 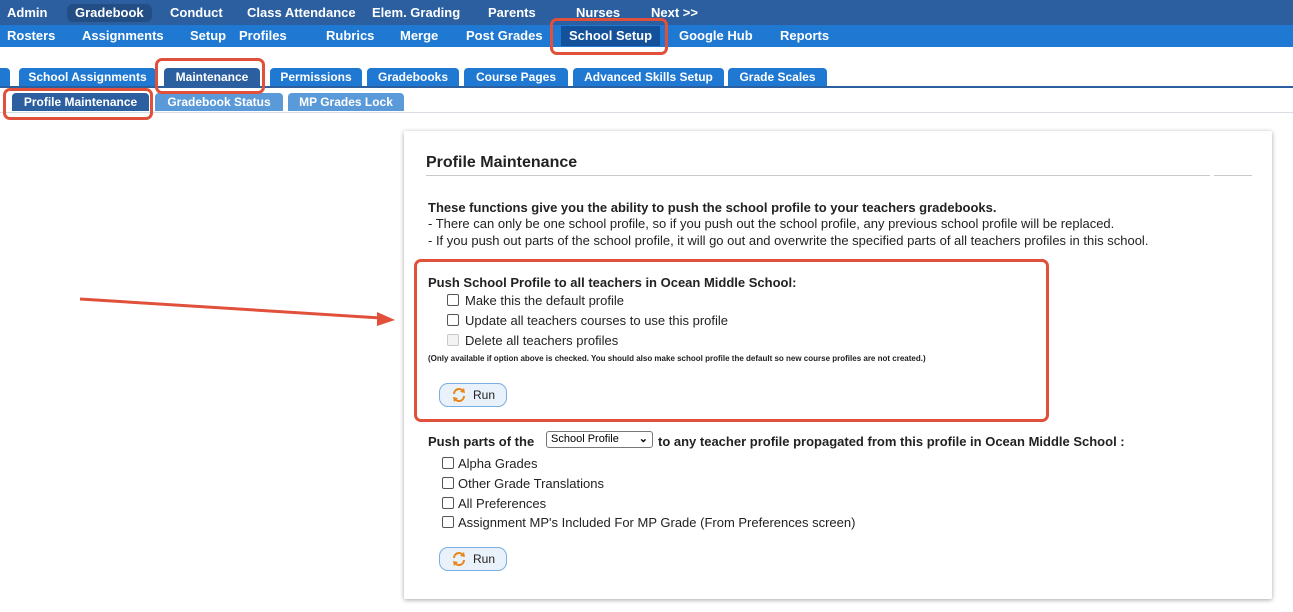 I want to click on all-preferences-checkbox, so click(x=448, y=503).